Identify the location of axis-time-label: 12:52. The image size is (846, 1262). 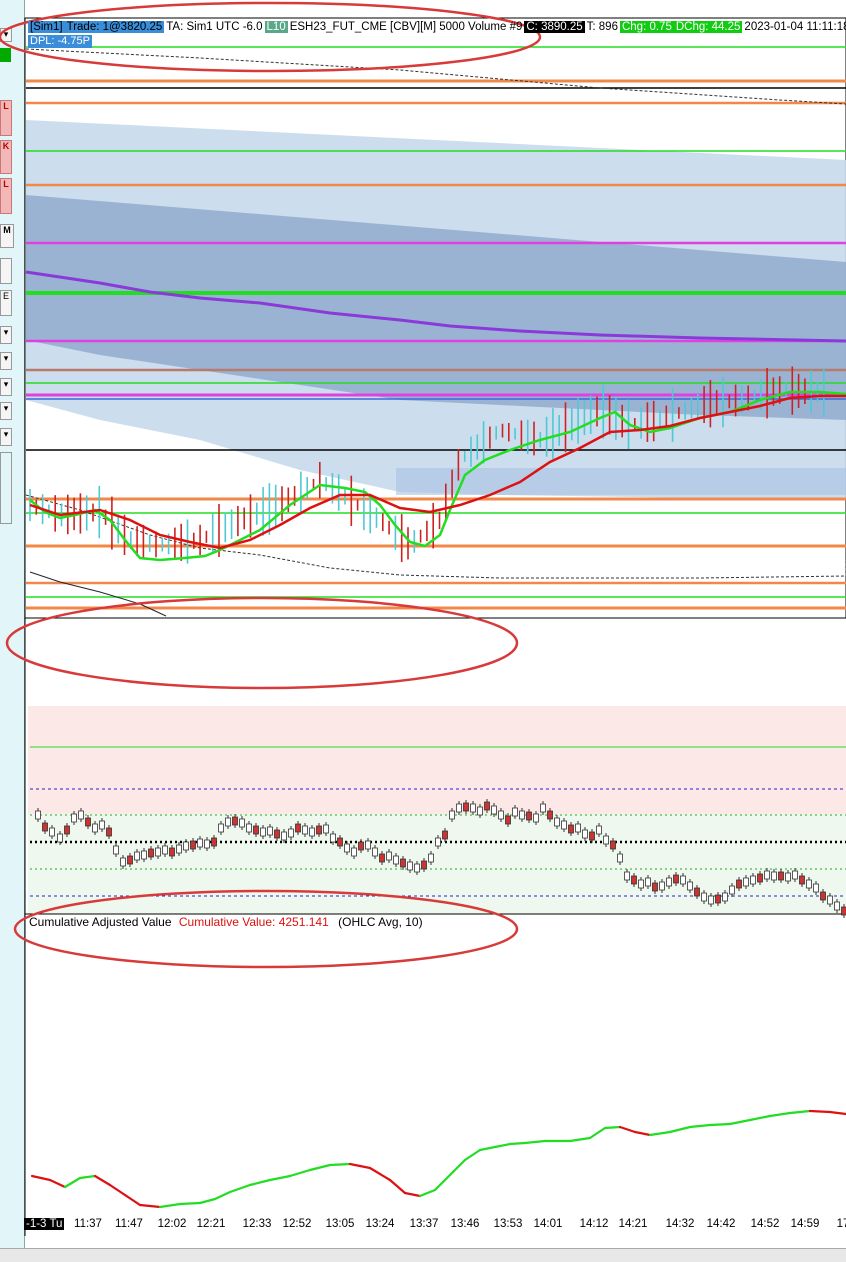
(297, 1224).